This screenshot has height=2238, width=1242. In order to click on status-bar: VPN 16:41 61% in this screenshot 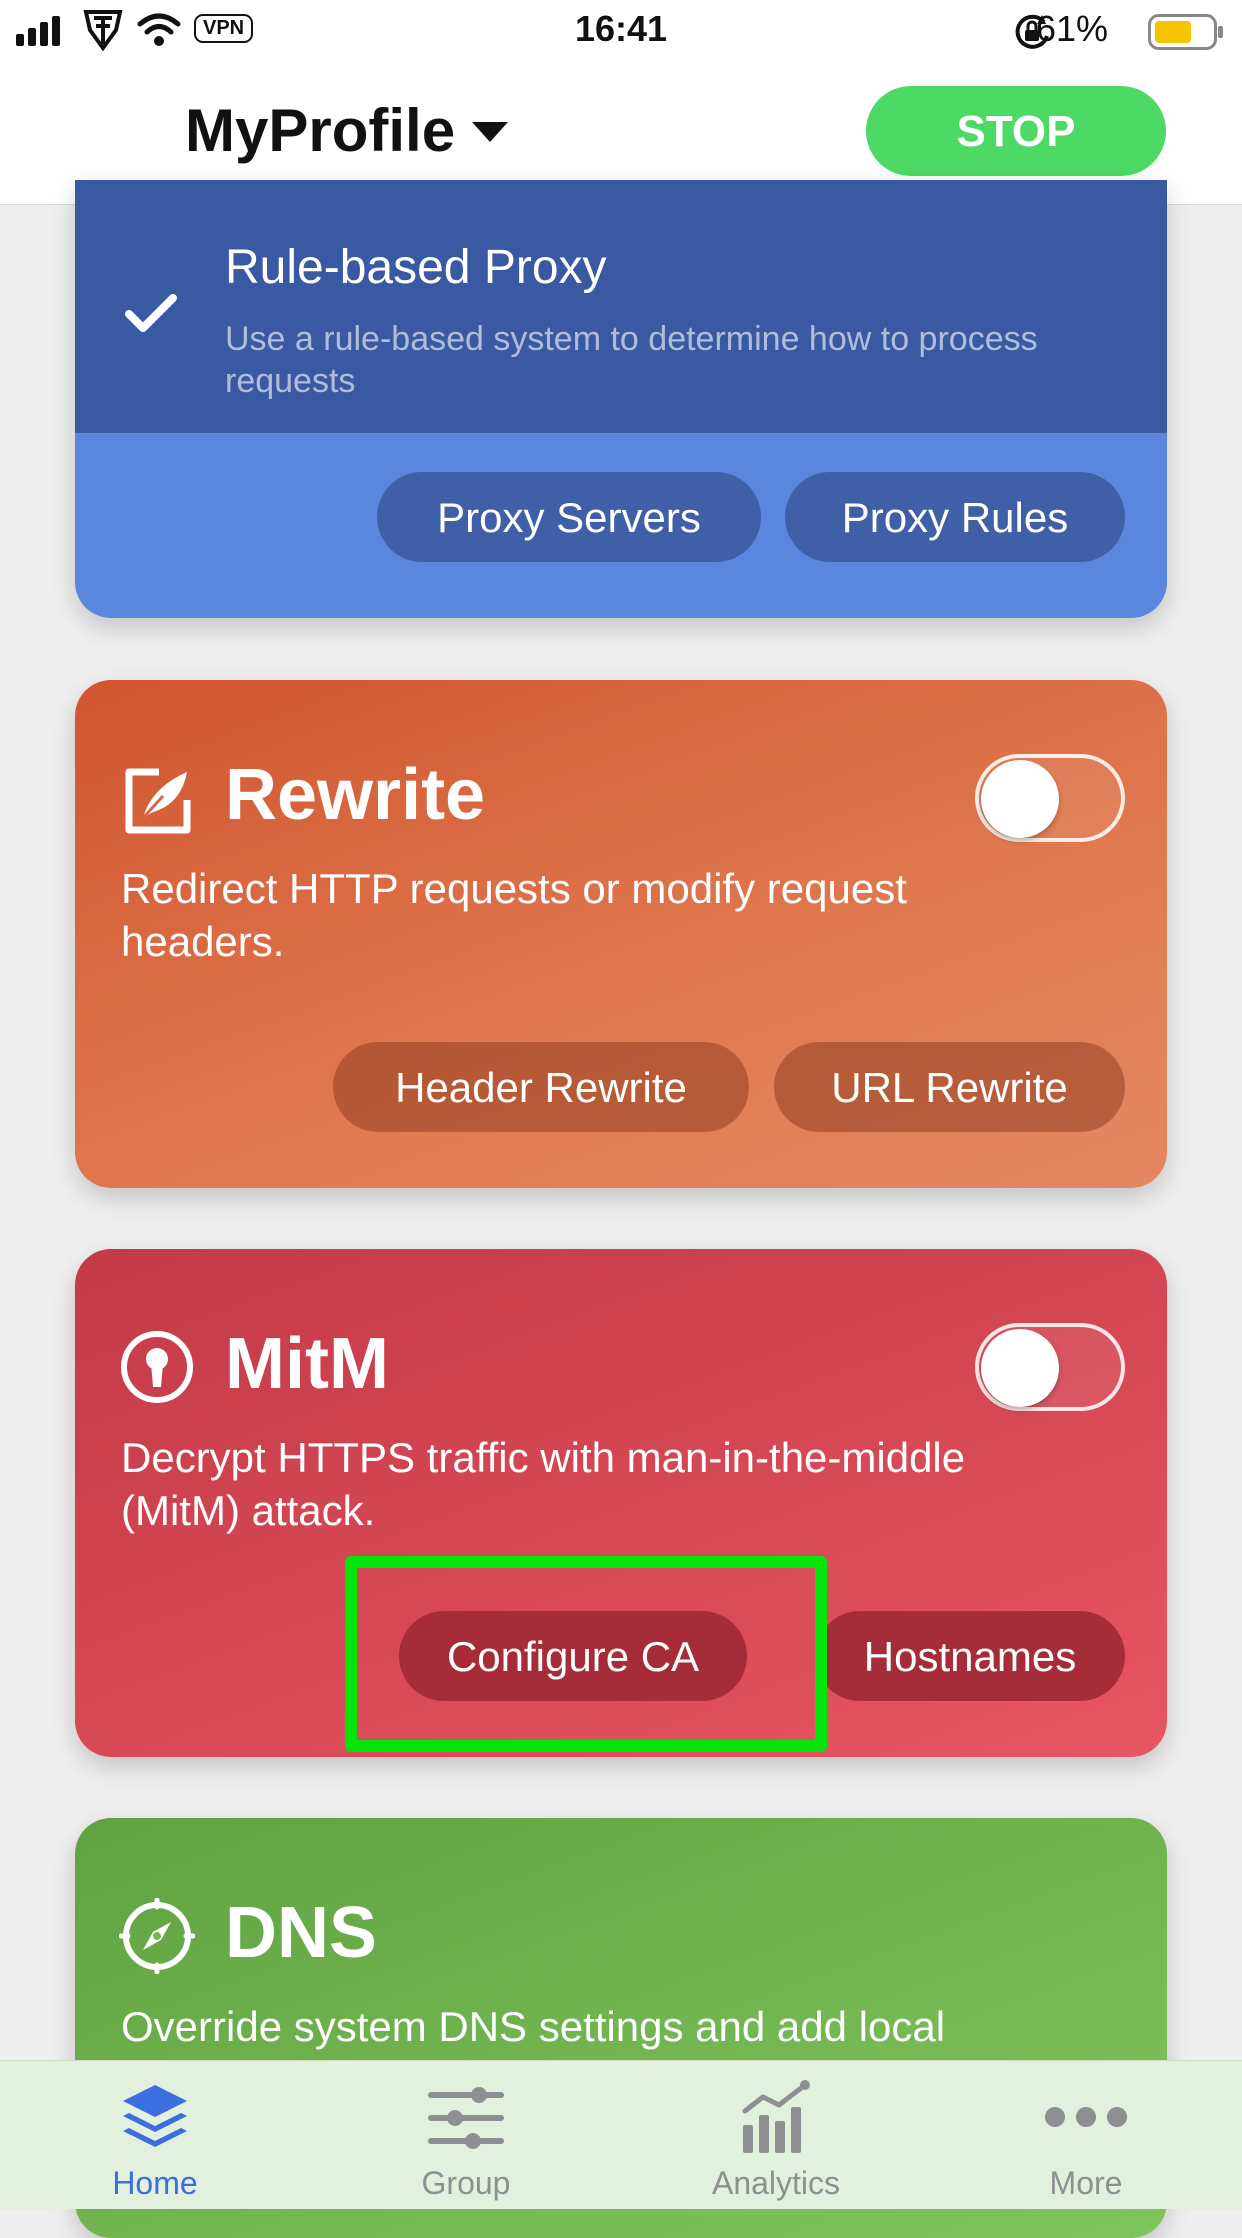, I will do `click(621, 31)`.